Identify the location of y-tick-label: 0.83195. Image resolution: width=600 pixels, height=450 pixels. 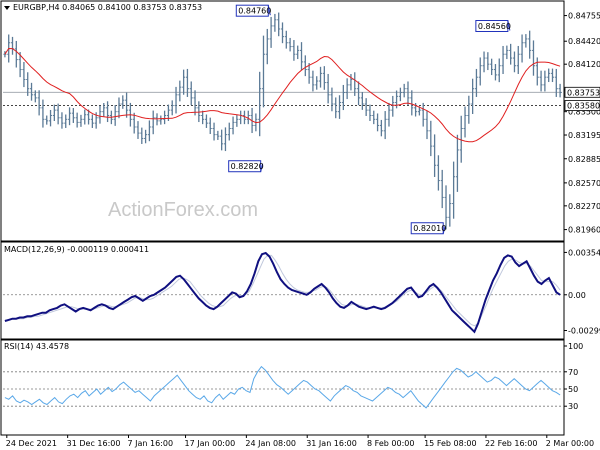
(584, 135).